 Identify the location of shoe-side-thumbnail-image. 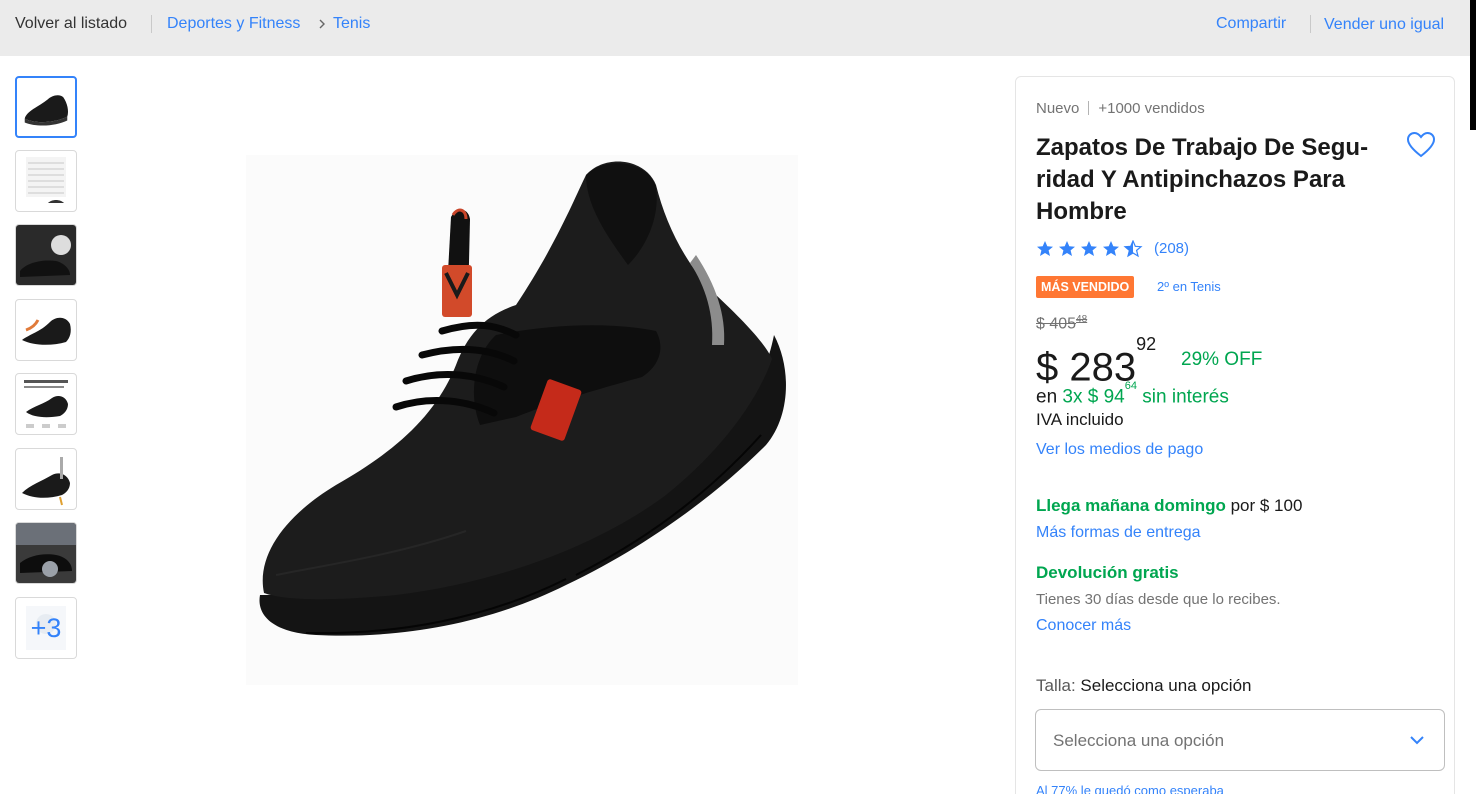
(46, 331).